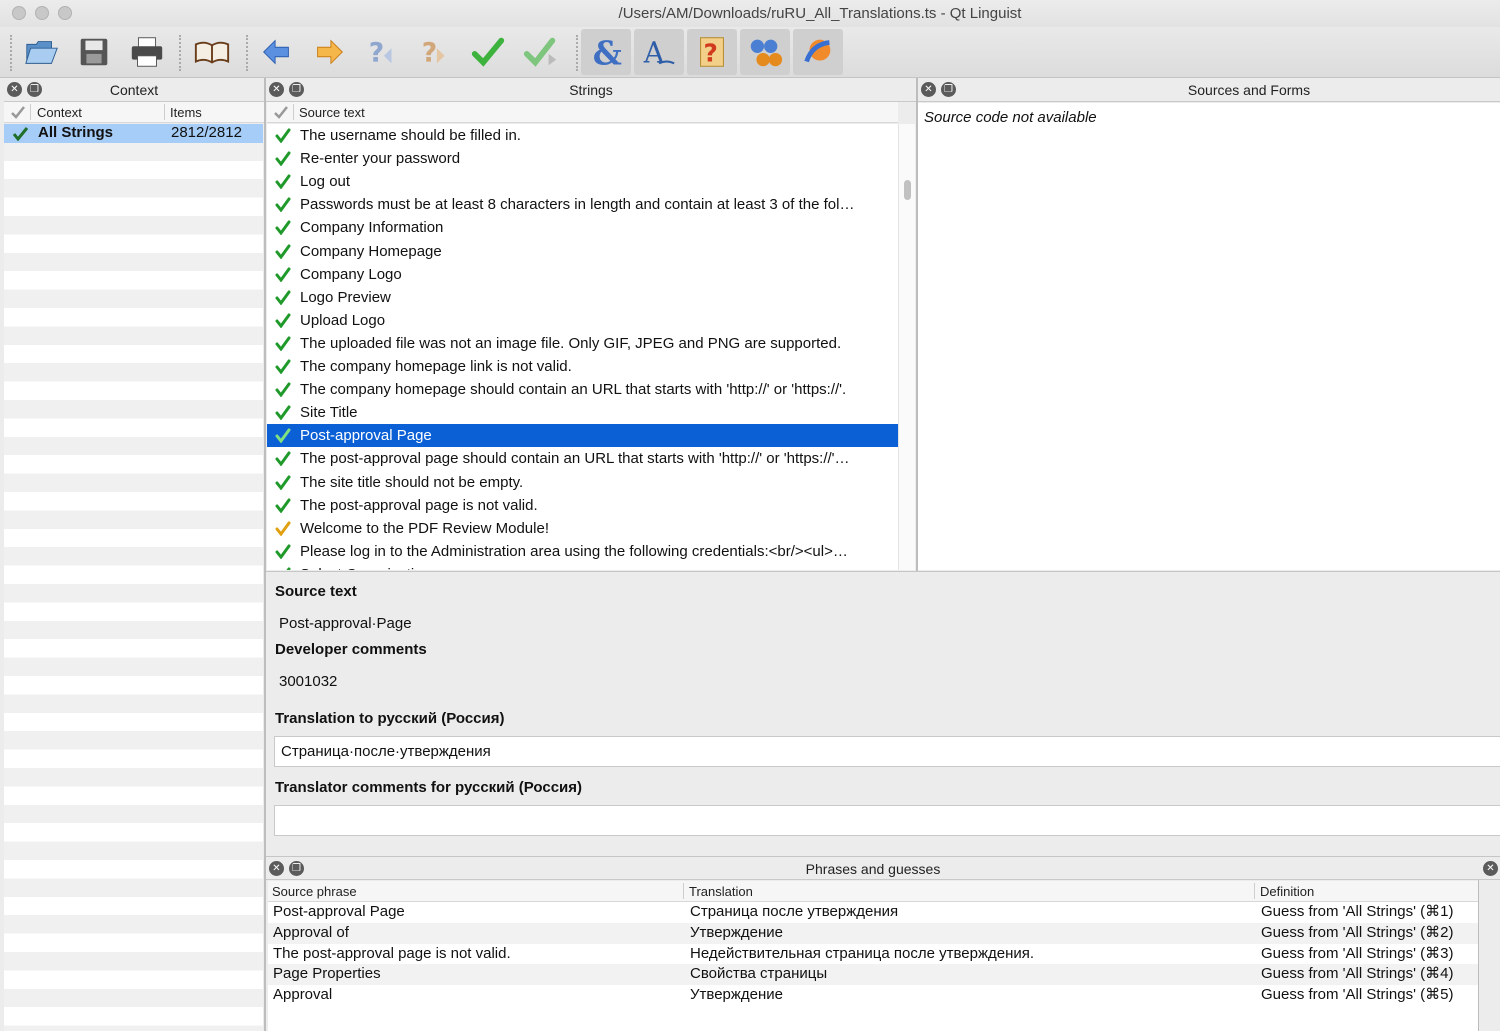  What do you see at coordinates (371, 251) in the screenshot?
I see `string-source-text: Company Homepage` at bounding box center [371, 251].